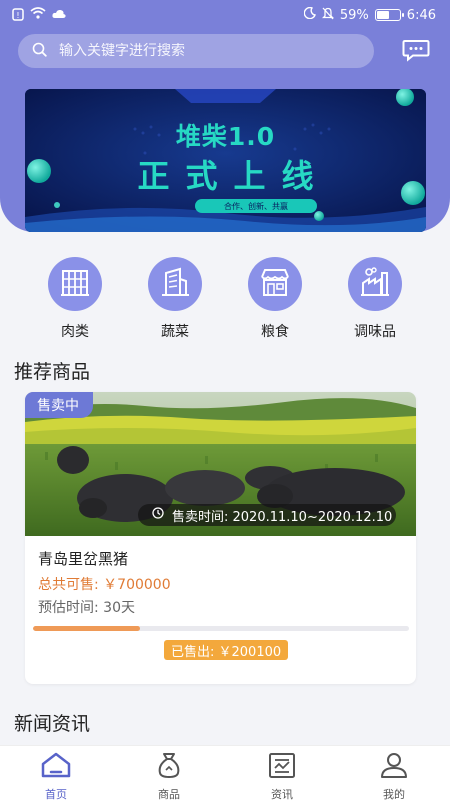 The image size is (450, 800). Describe the element at coordinates (421, 15) in the screenshot. I see `clock: 6:46` at that location.